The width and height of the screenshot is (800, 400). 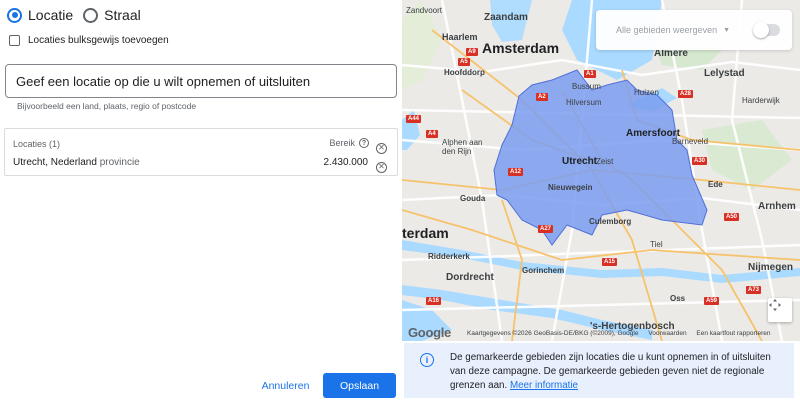 I want to click on terms-link: Voorwaarden, so click(x=667, y=333).